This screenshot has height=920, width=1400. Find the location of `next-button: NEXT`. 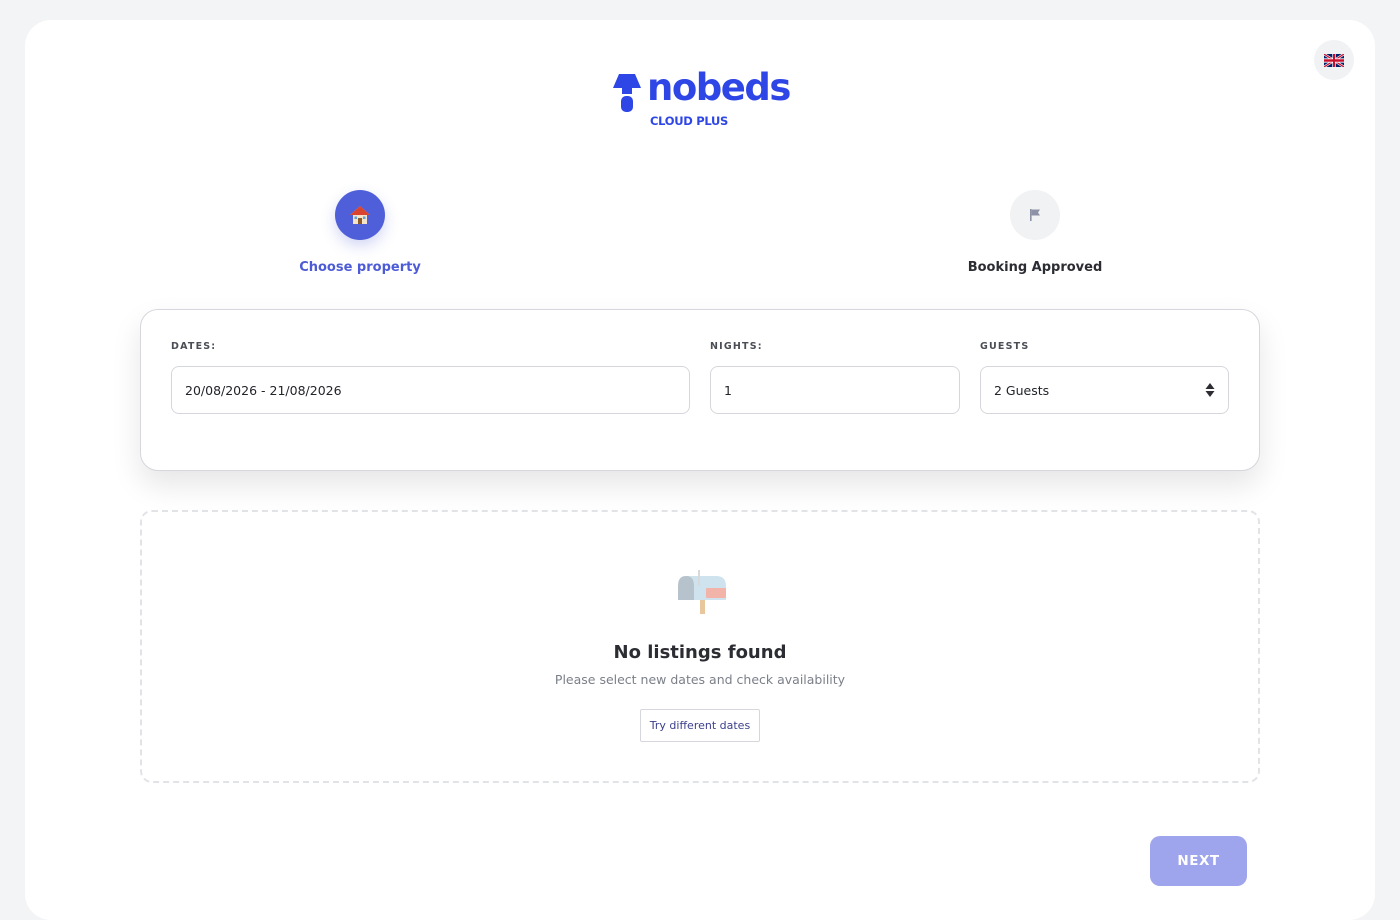

next-button: NEXT is located at coordinates (1198, 861).